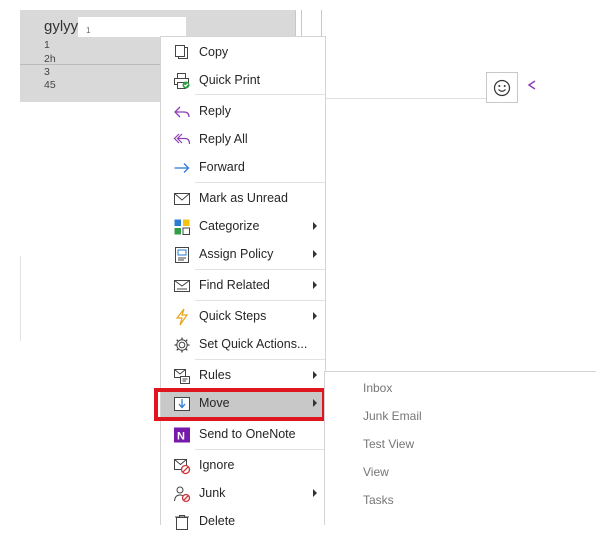 Image resolution: width=596 pixels, height=535 pixels. Describe the element at coordinates (182, 227) in the screenshot. I see `categorize-icon` at that location.